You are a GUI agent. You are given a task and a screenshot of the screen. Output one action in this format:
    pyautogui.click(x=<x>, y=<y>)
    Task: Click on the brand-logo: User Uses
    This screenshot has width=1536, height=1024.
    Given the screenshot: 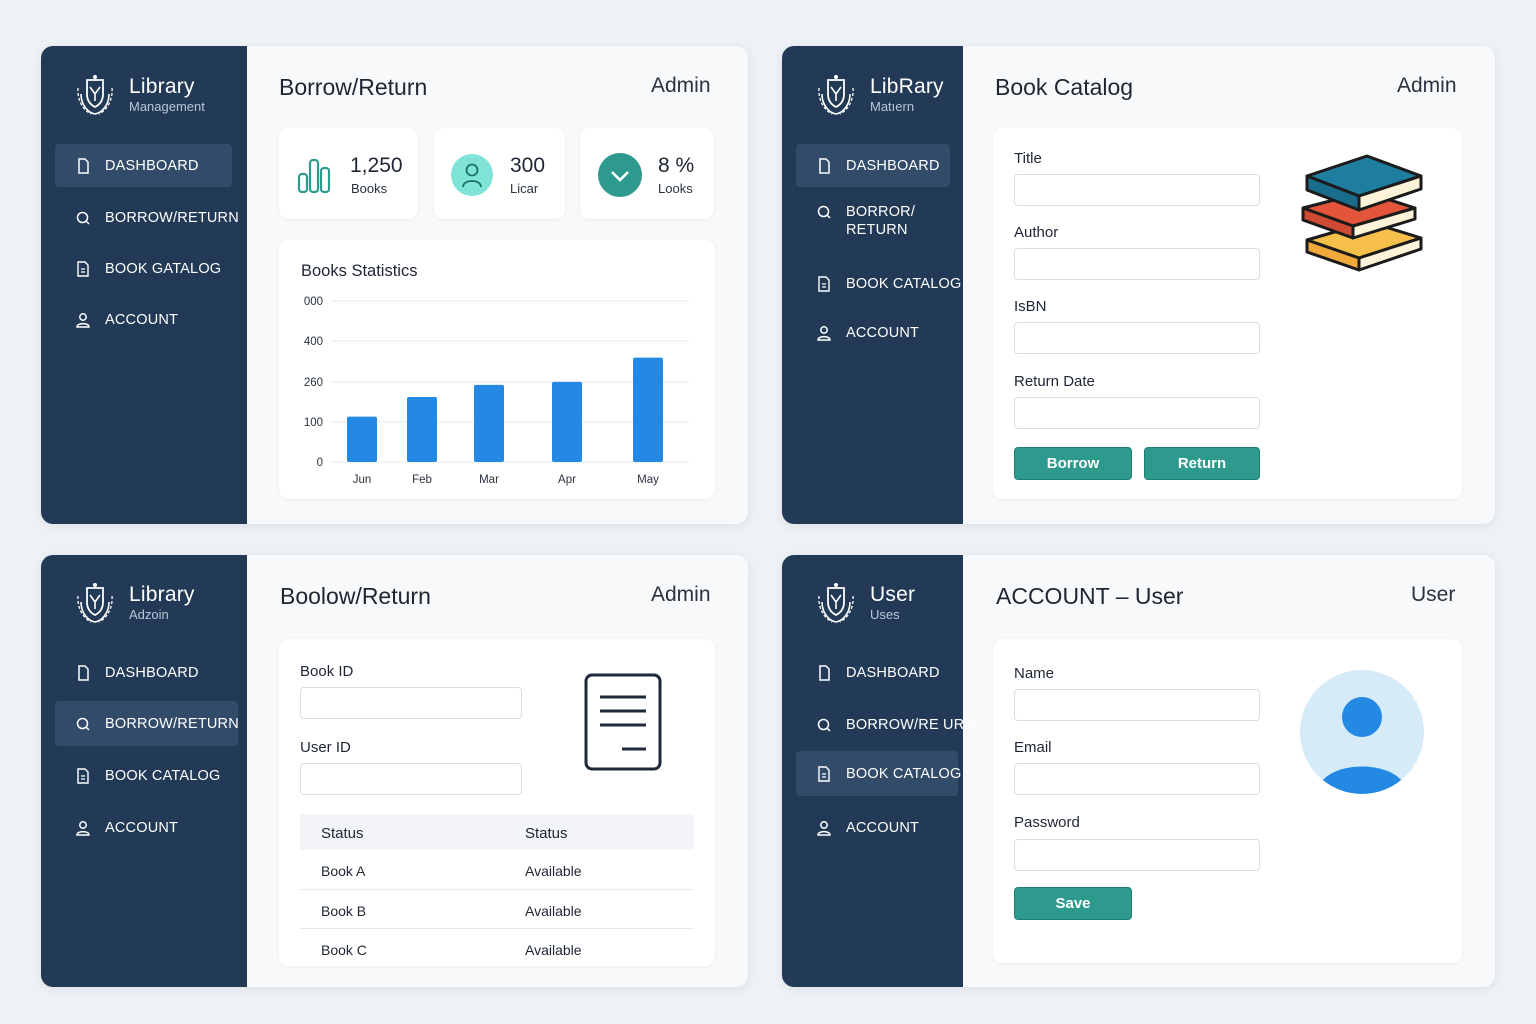 What is the action you would take?
    pyautogui.click(x=864, y=602)
    